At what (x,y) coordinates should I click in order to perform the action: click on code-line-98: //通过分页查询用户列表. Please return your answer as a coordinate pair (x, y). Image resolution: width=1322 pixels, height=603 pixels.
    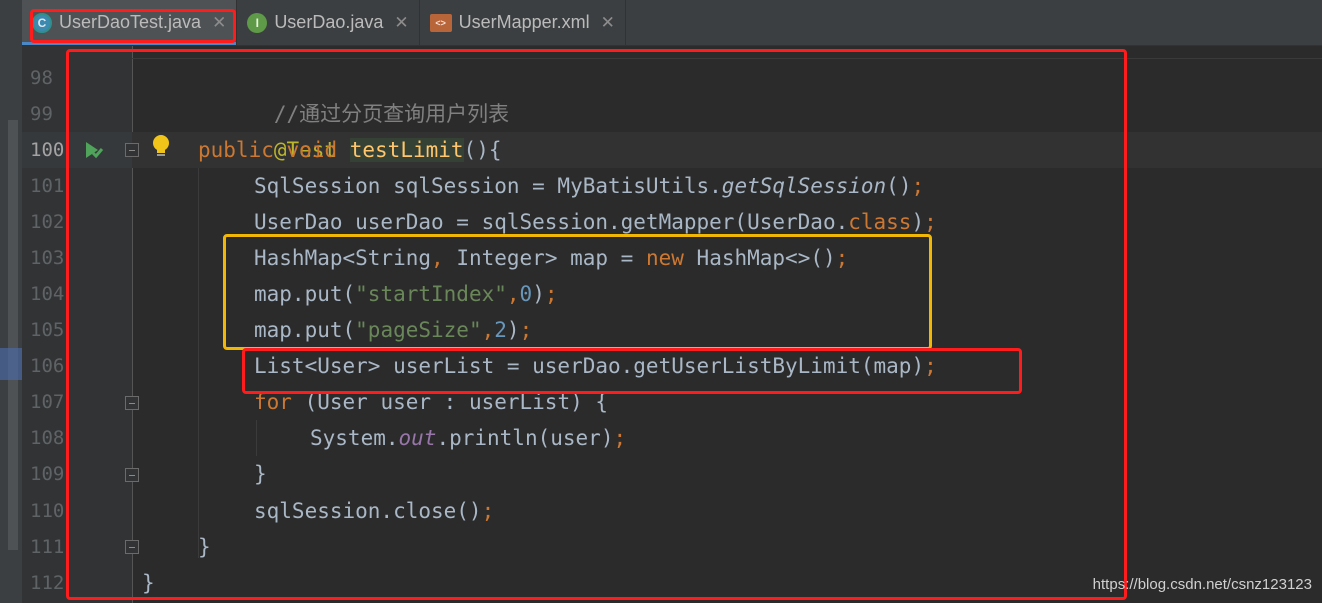
    Looking at the image, I should click on (353, 93).